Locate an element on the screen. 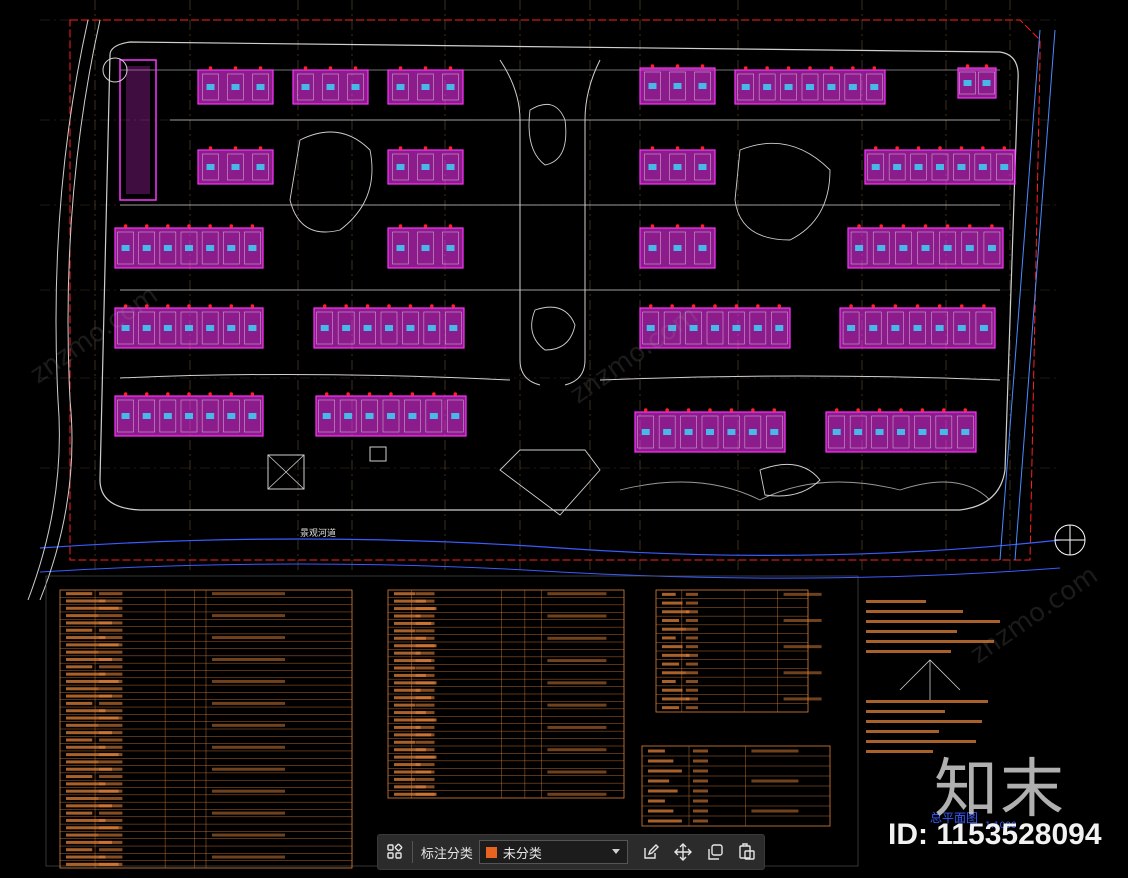 This screenshot has height=878, width=1128. apps-grid-icon is located at coordinates (395, 852).